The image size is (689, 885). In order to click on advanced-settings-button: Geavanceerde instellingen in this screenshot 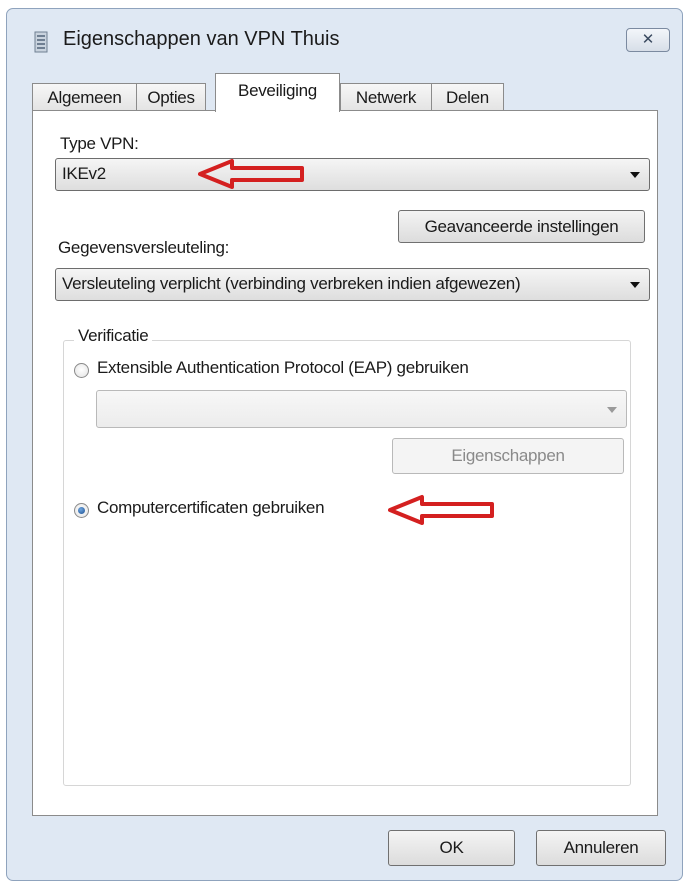, I will do `click(521, 226)`.